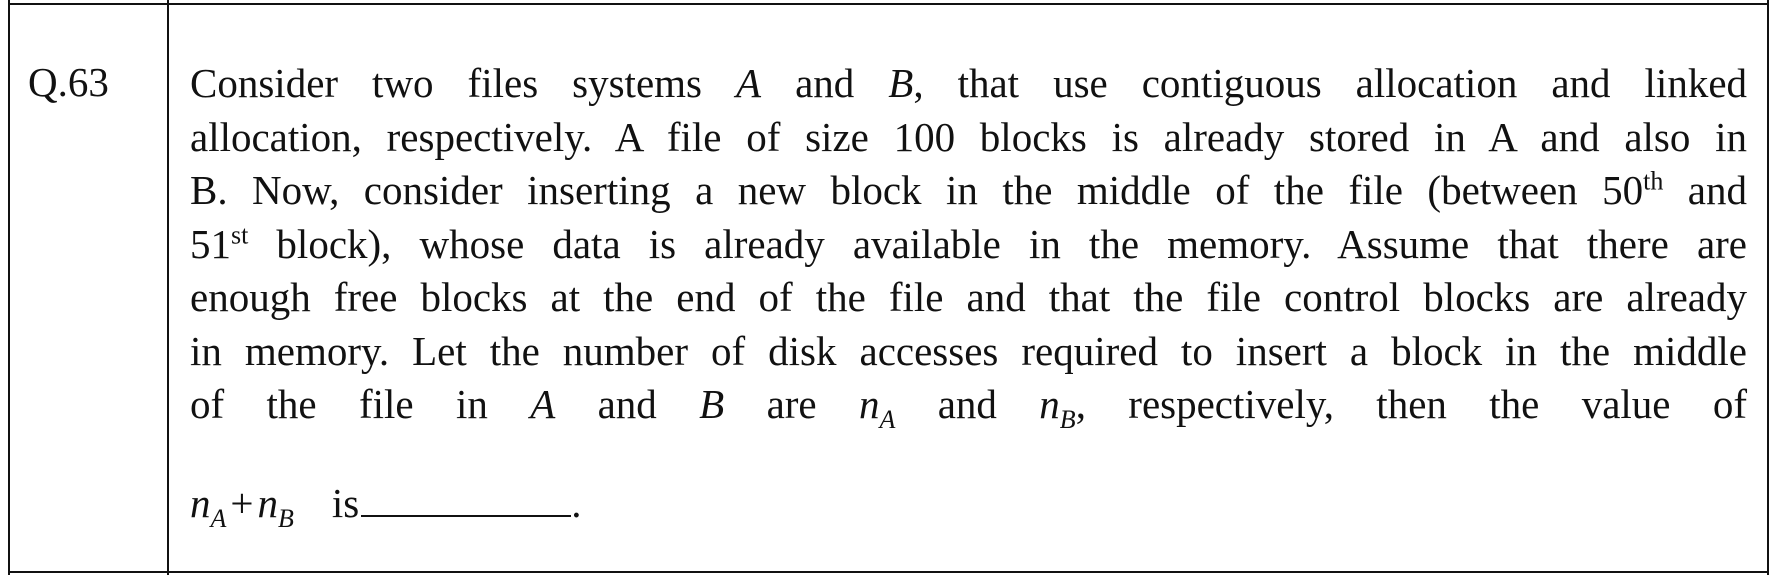 Image resolution: width=1778 pixels, height=575 pixels. What do you see at coordinates (888, 572) in the screenshot?
I see `table-bottom-rule` at bounding box center [888, 572].